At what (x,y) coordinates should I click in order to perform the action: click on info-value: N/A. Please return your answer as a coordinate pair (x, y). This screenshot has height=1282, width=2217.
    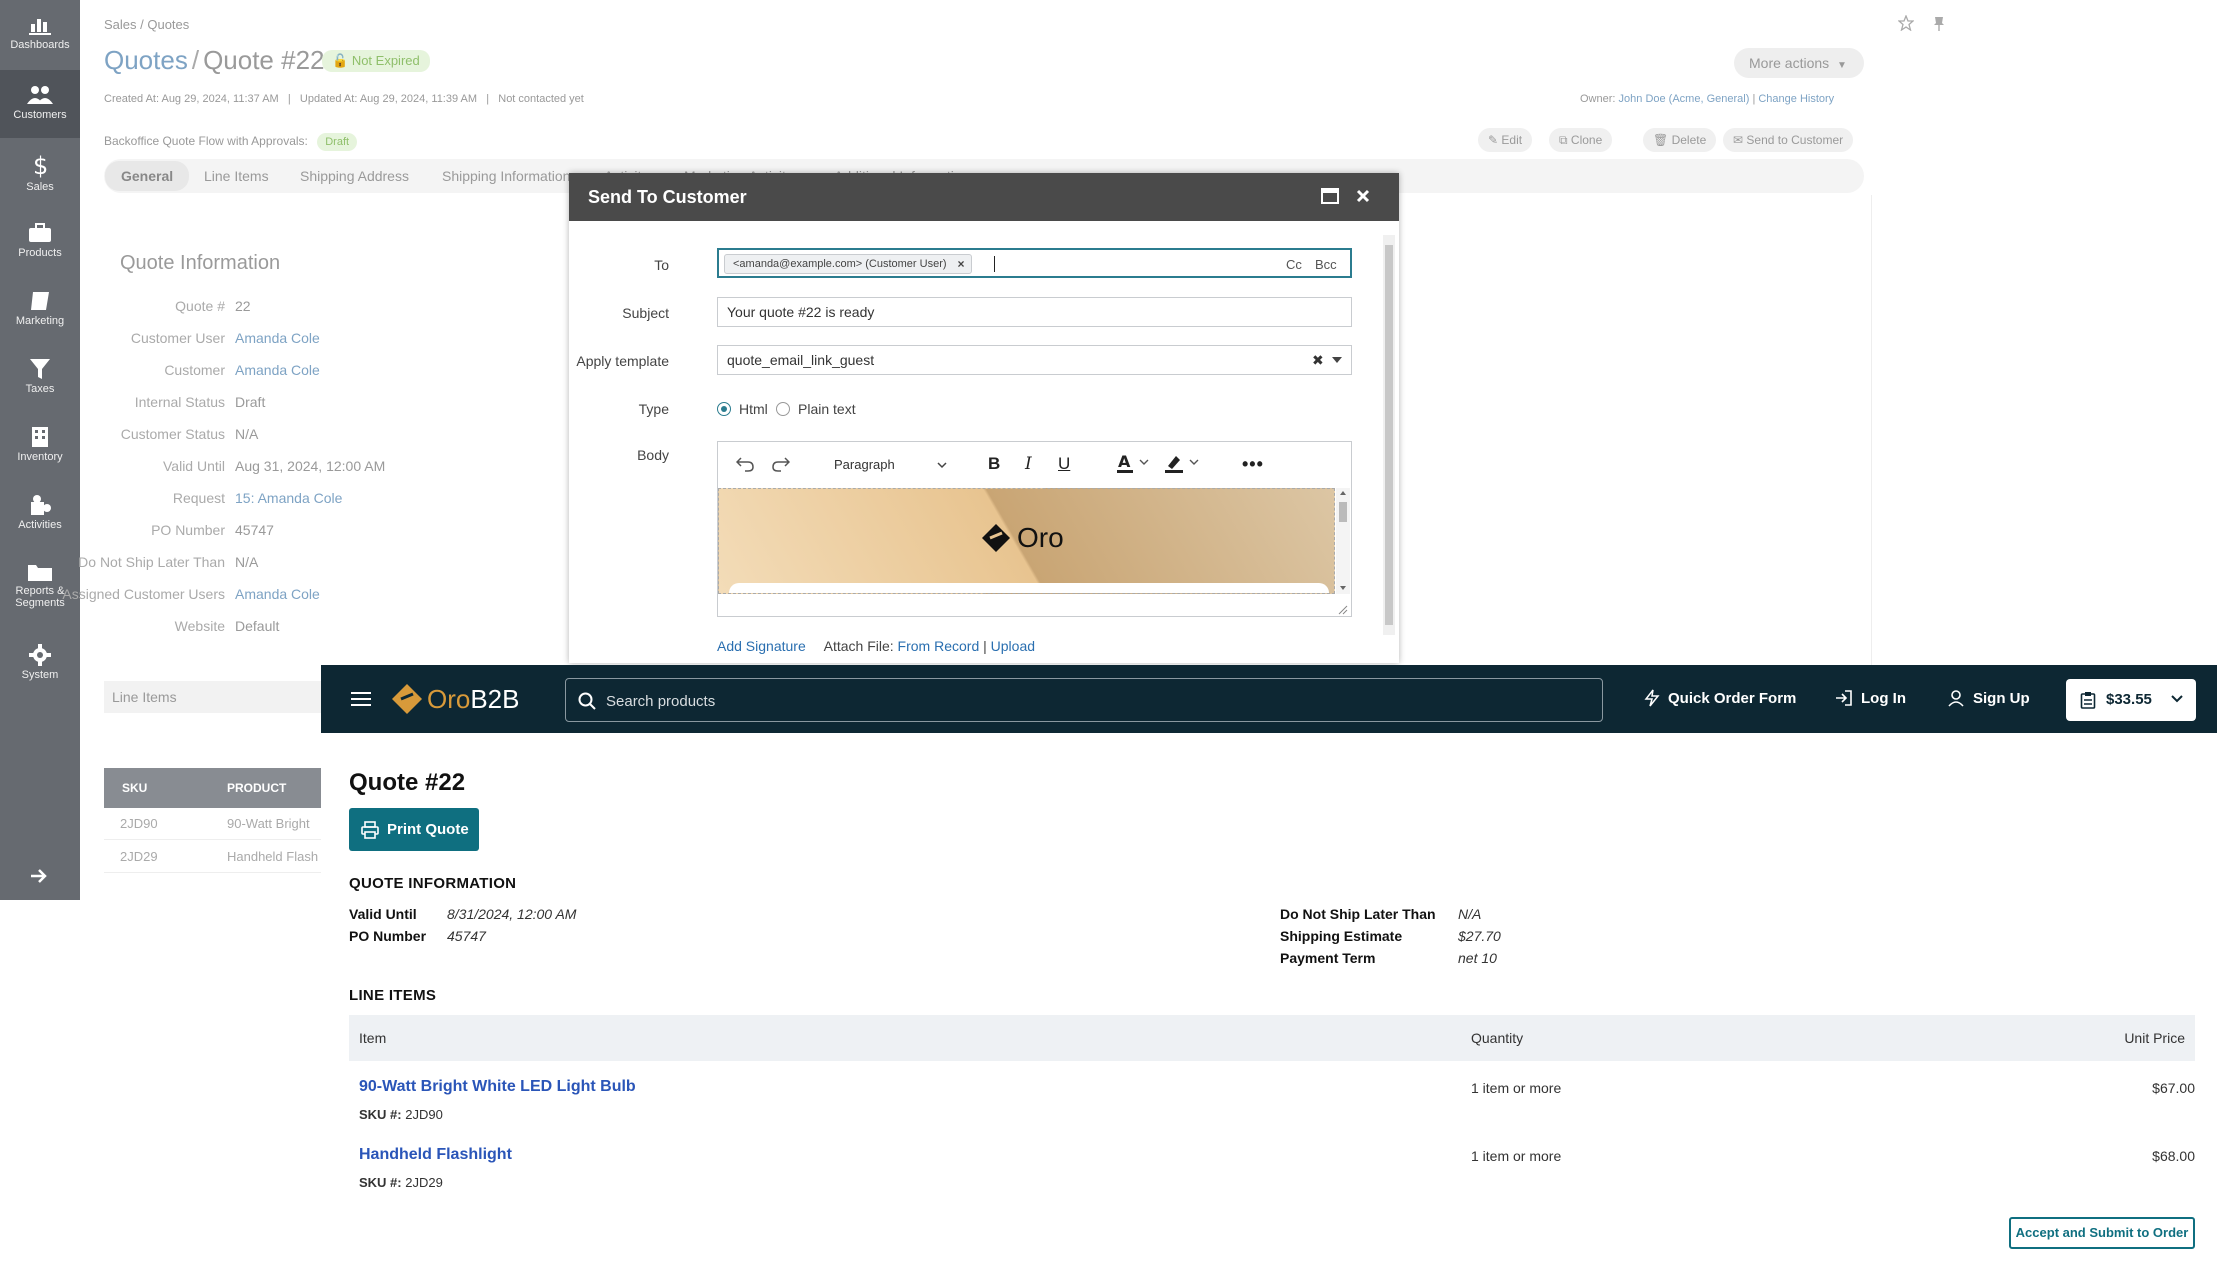
    Looking at the image, I should click on (1470, 914).